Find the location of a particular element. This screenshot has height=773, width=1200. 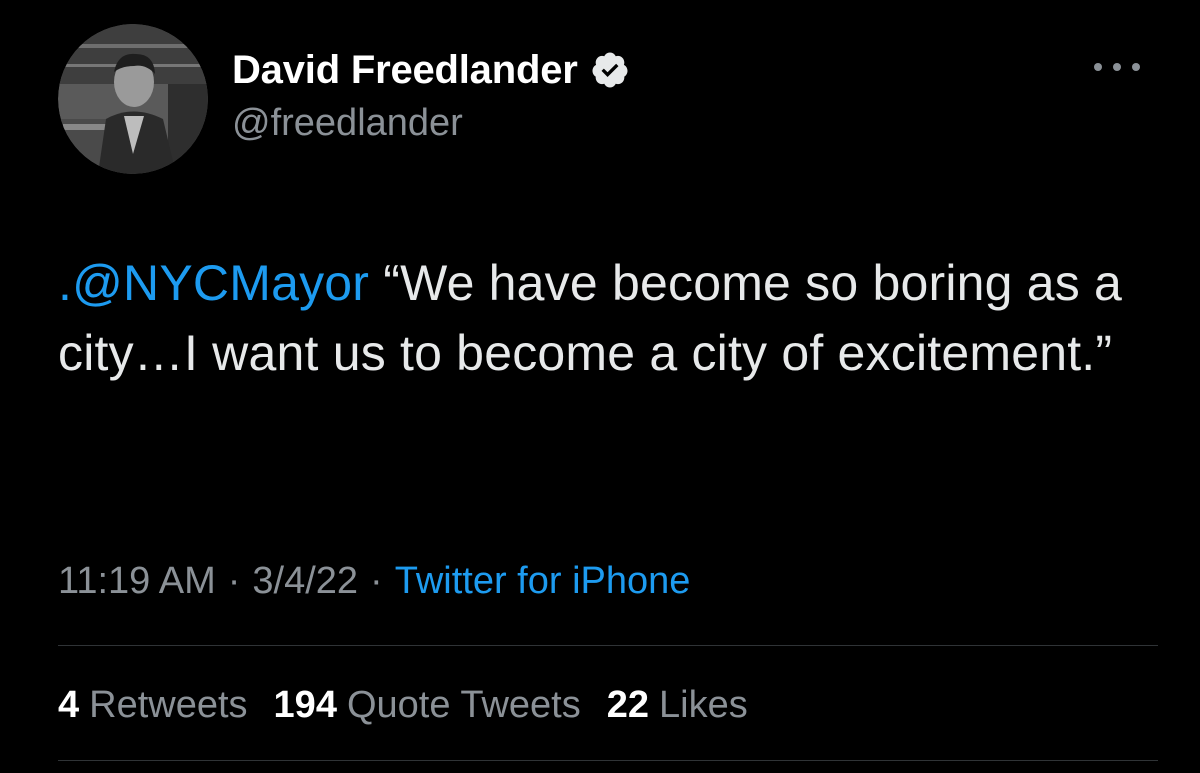

tweet-source-link: Twitter for iPhone is located at coordinates (543, 581).